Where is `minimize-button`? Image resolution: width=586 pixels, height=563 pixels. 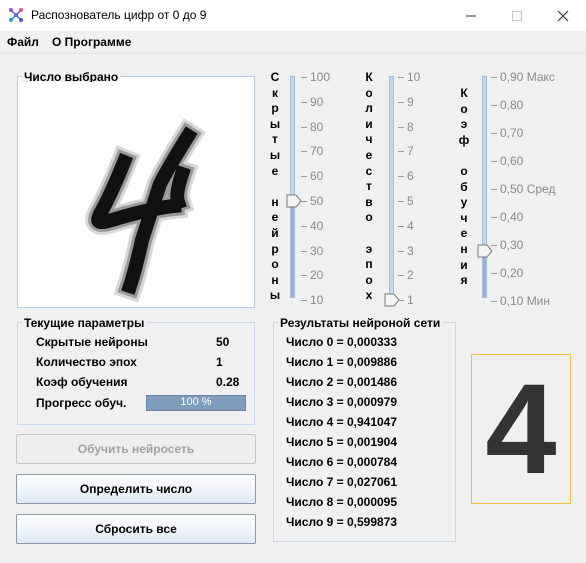
minimize-button is located at coordinates (471, 15).